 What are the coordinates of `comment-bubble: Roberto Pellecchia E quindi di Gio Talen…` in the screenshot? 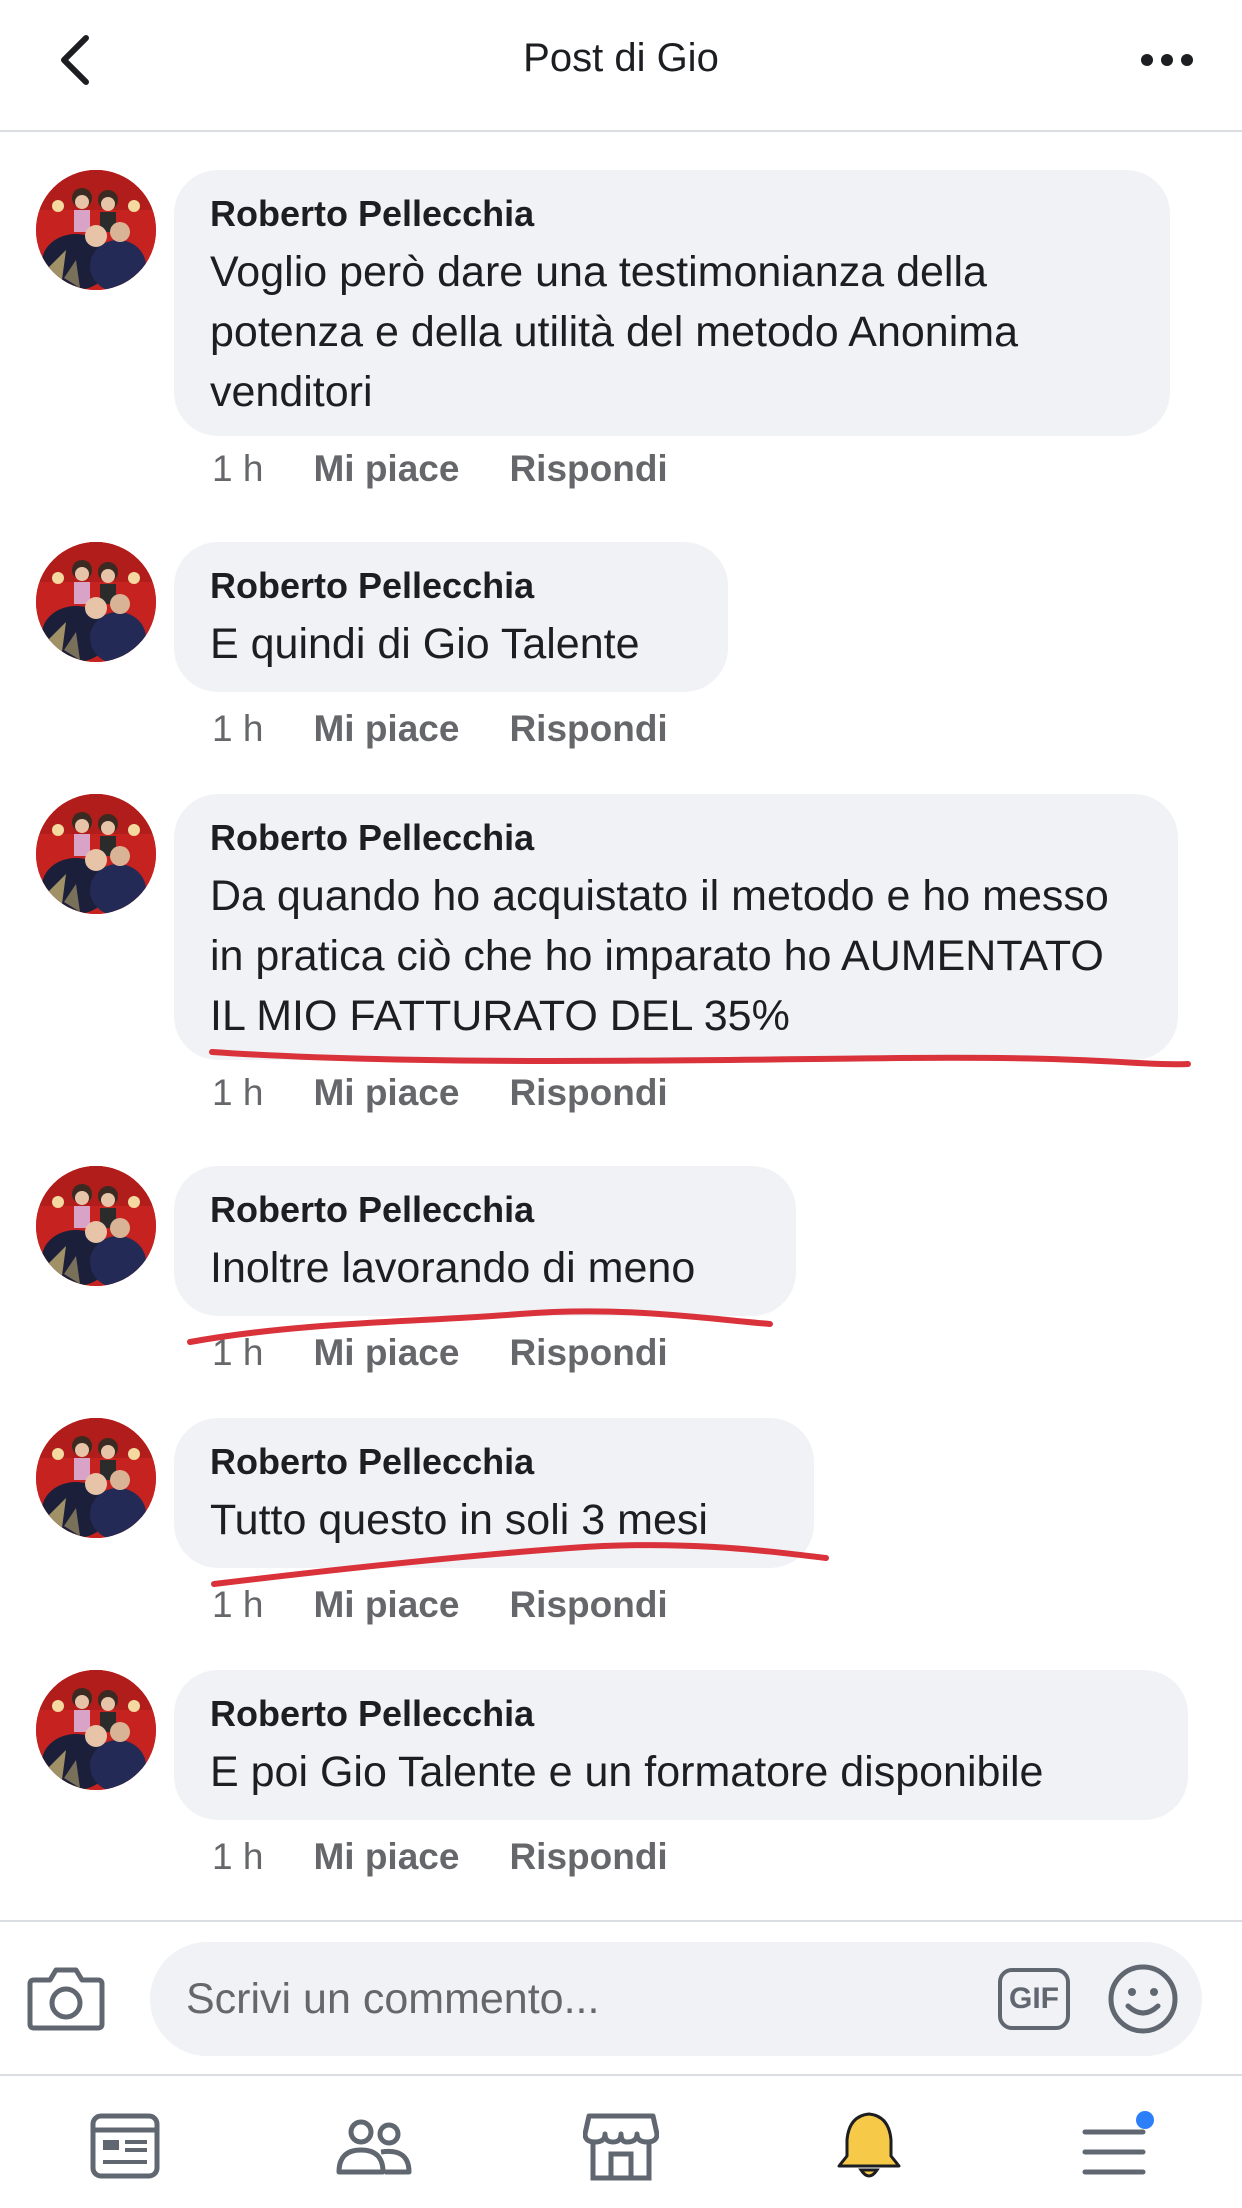 It's located at (451, 617).